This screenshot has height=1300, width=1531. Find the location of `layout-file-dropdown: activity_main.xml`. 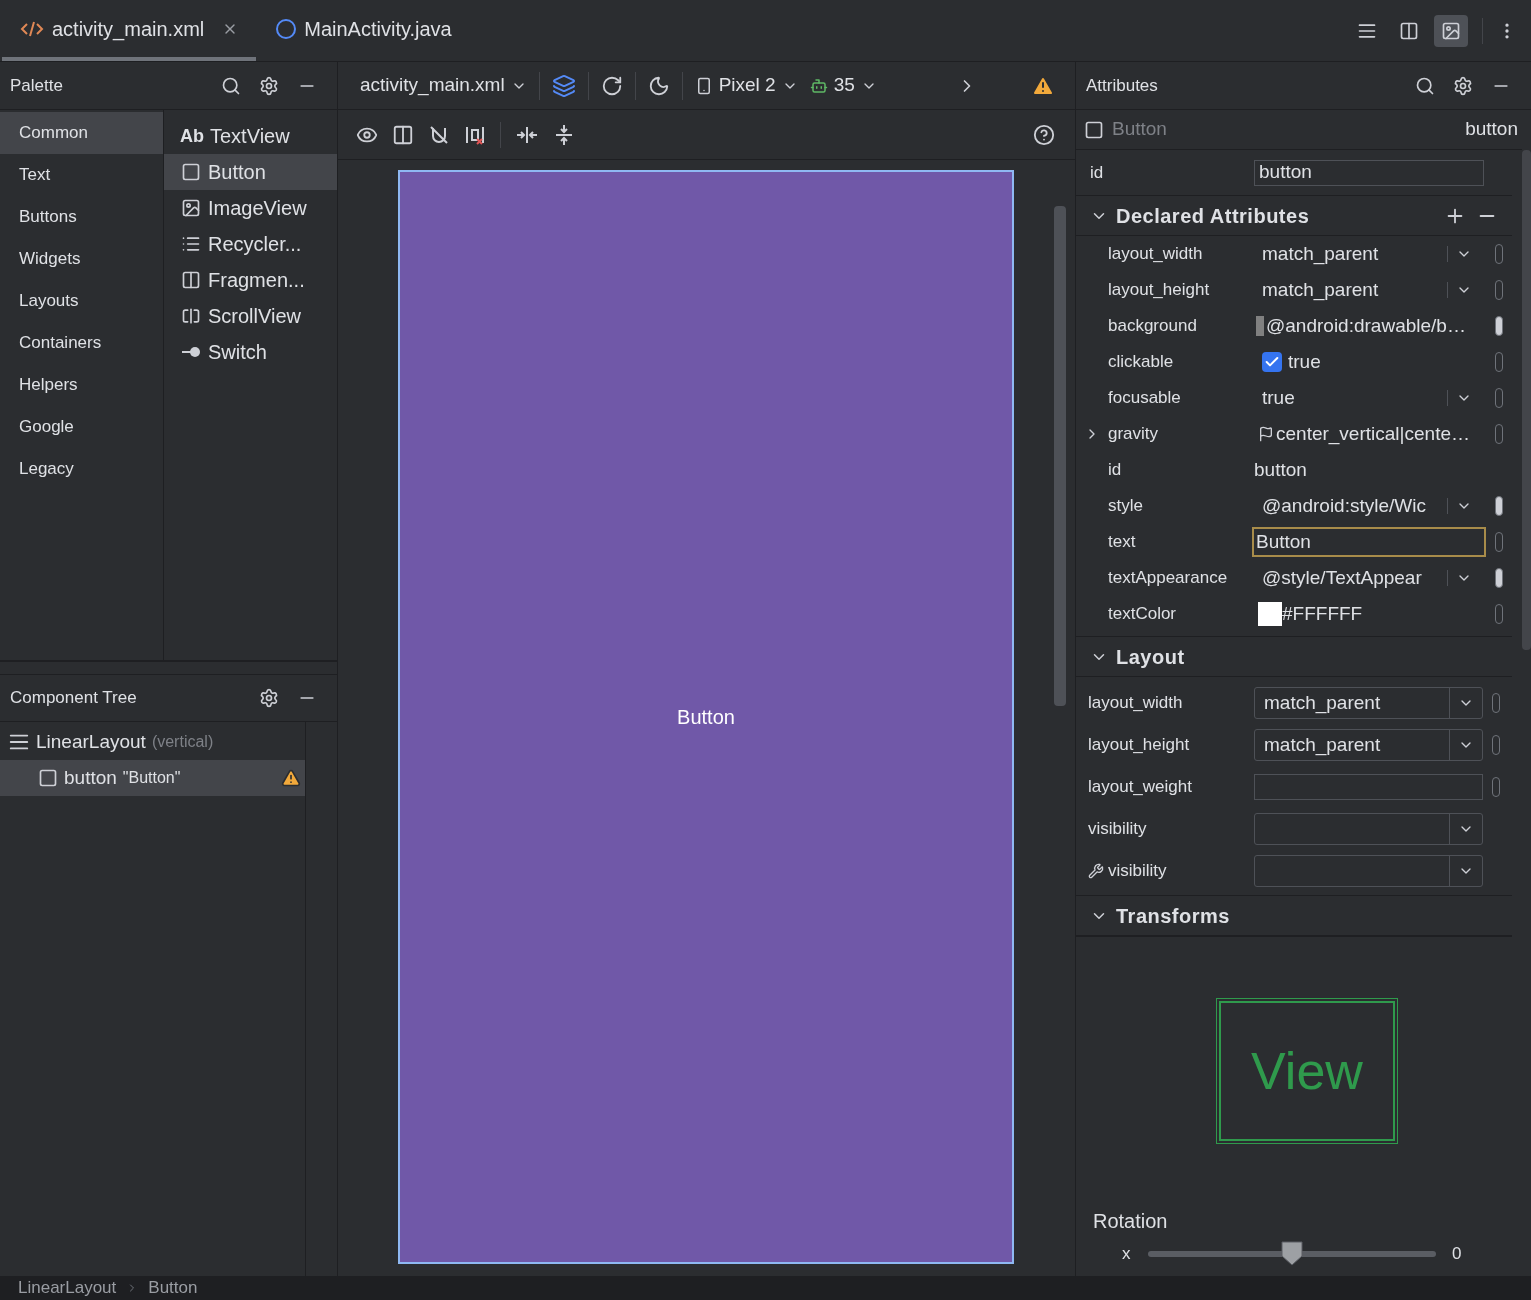

layout-file-dropdown: activity_main.xml is located at coordinates (443, 85).